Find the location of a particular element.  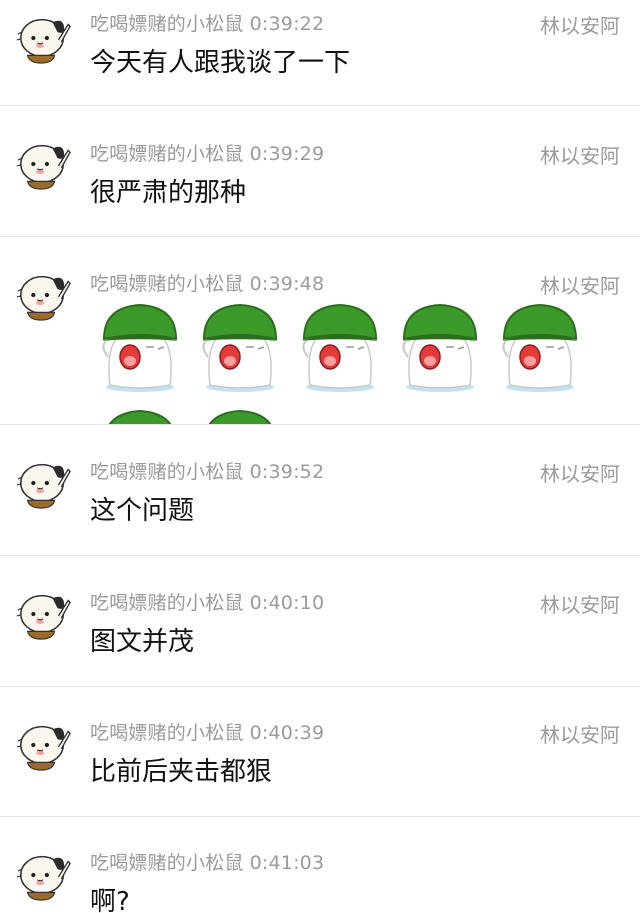

chat-message: 吃喝嫖赌的小松鼠 0:39:29 林以安阿 很严肃的那种 is located at coordinates (320, 171).